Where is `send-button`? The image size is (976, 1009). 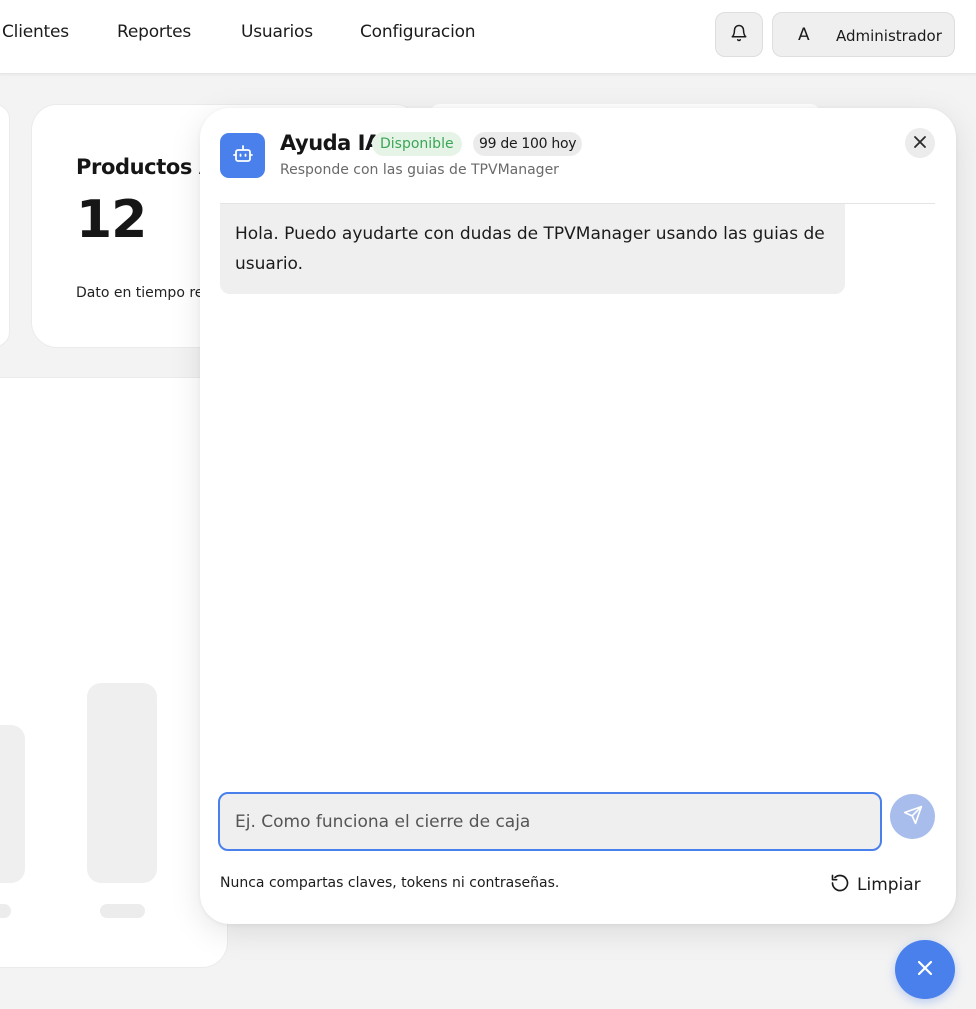 send-button is located at coordinates (912, 816).